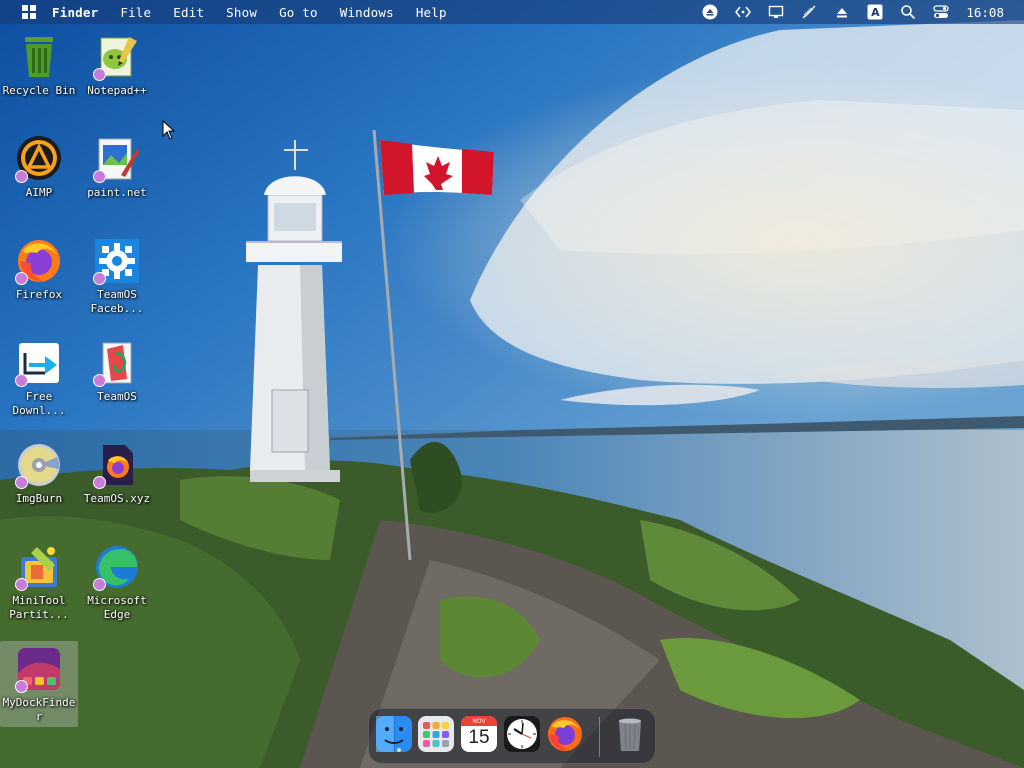 This screenshot has height=768, width=1024. What do you see at coordinates (117, 261) in the screenshot?
I see `gear-icon` at bounding box center [117, 261].